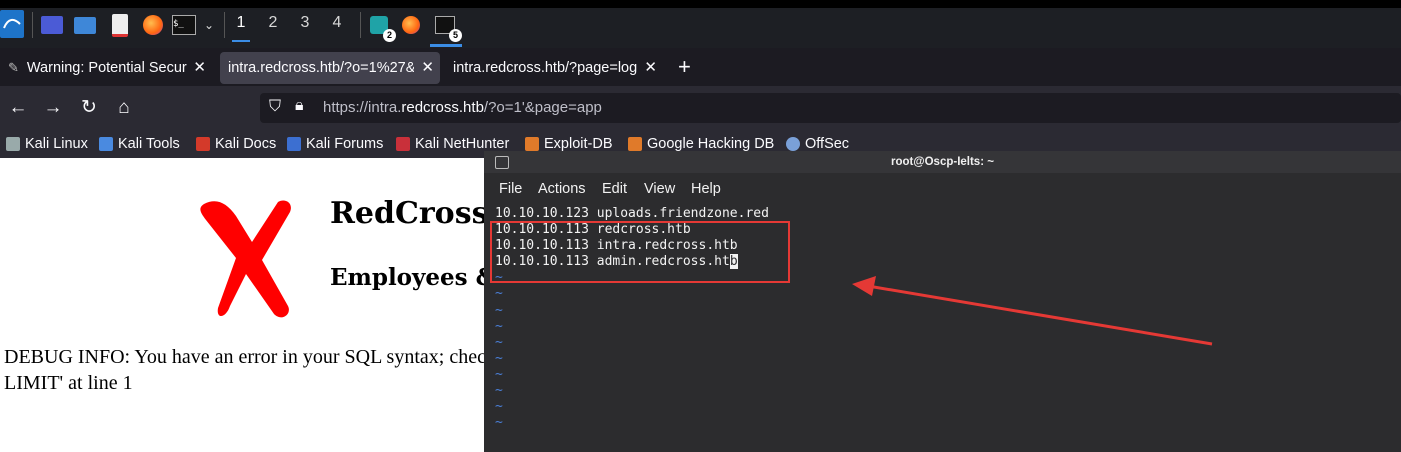  Describe the element at coordinates (305, 26) in the screenshot. I see `workspace-3: 3` at that location.